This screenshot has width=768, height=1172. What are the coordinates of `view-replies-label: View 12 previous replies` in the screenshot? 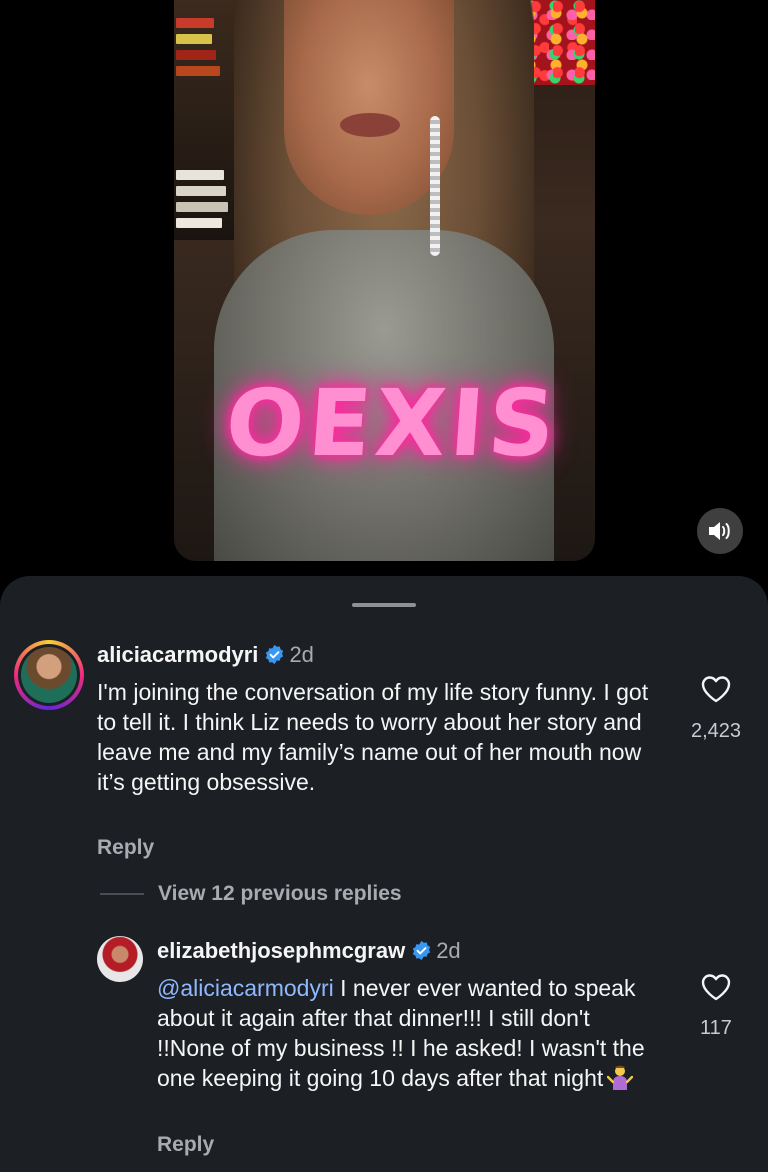 It's located at (280, 893).